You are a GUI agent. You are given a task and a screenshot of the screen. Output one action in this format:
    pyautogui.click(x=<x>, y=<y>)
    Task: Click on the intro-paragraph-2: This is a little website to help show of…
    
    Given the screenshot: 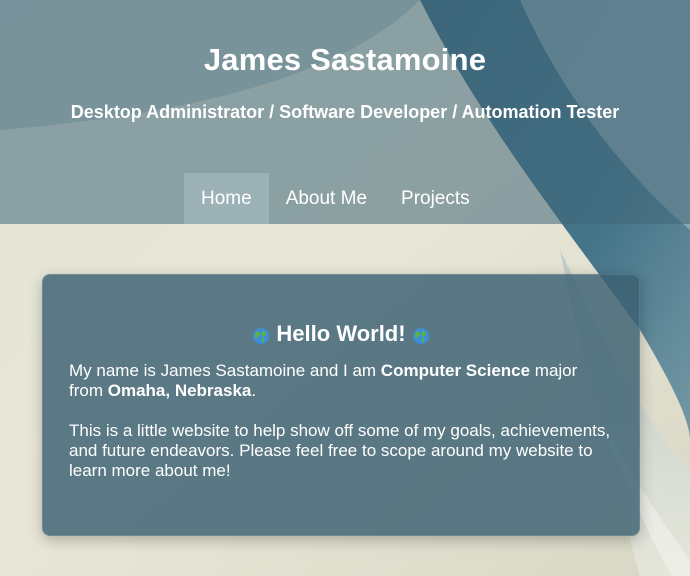 What is the action you would take?
    pyautogui.click(x=340, y=450)
    